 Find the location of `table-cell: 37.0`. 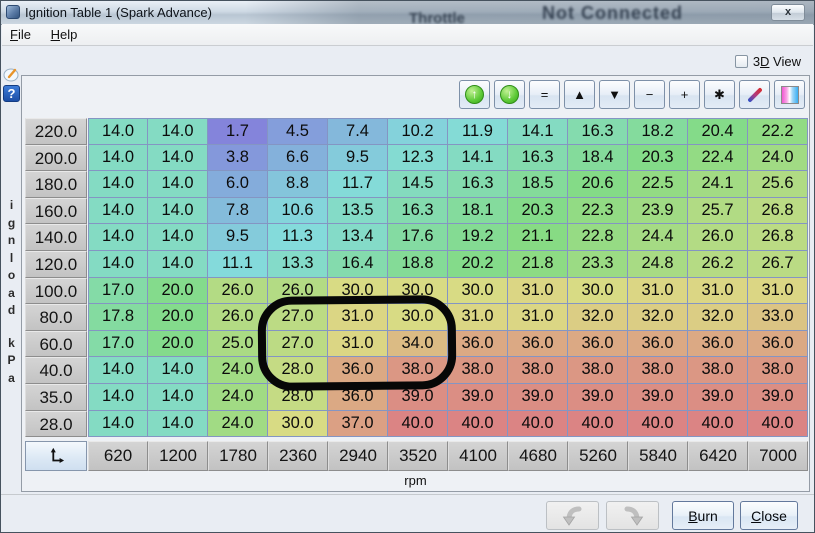

table-cell: 37.0 is located at coordinates (358, 424).